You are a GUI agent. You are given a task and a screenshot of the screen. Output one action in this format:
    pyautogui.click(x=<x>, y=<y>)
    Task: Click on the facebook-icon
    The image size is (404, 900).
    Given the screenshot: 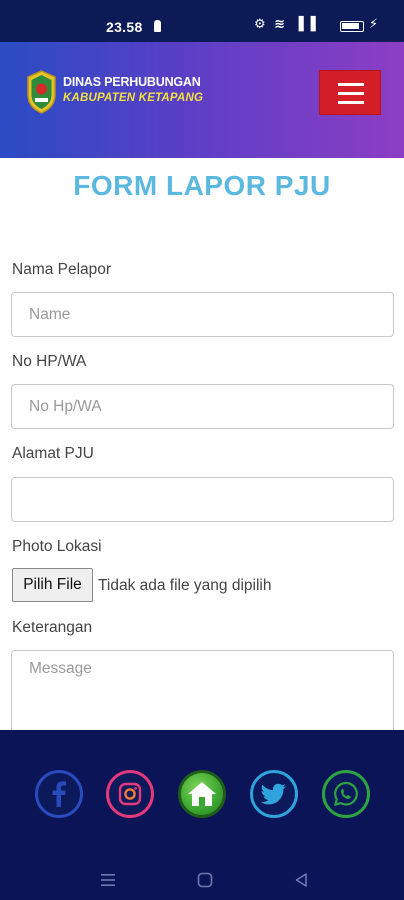 What is the action you would take?
    pyautogui.click(x=59, y=794)
    